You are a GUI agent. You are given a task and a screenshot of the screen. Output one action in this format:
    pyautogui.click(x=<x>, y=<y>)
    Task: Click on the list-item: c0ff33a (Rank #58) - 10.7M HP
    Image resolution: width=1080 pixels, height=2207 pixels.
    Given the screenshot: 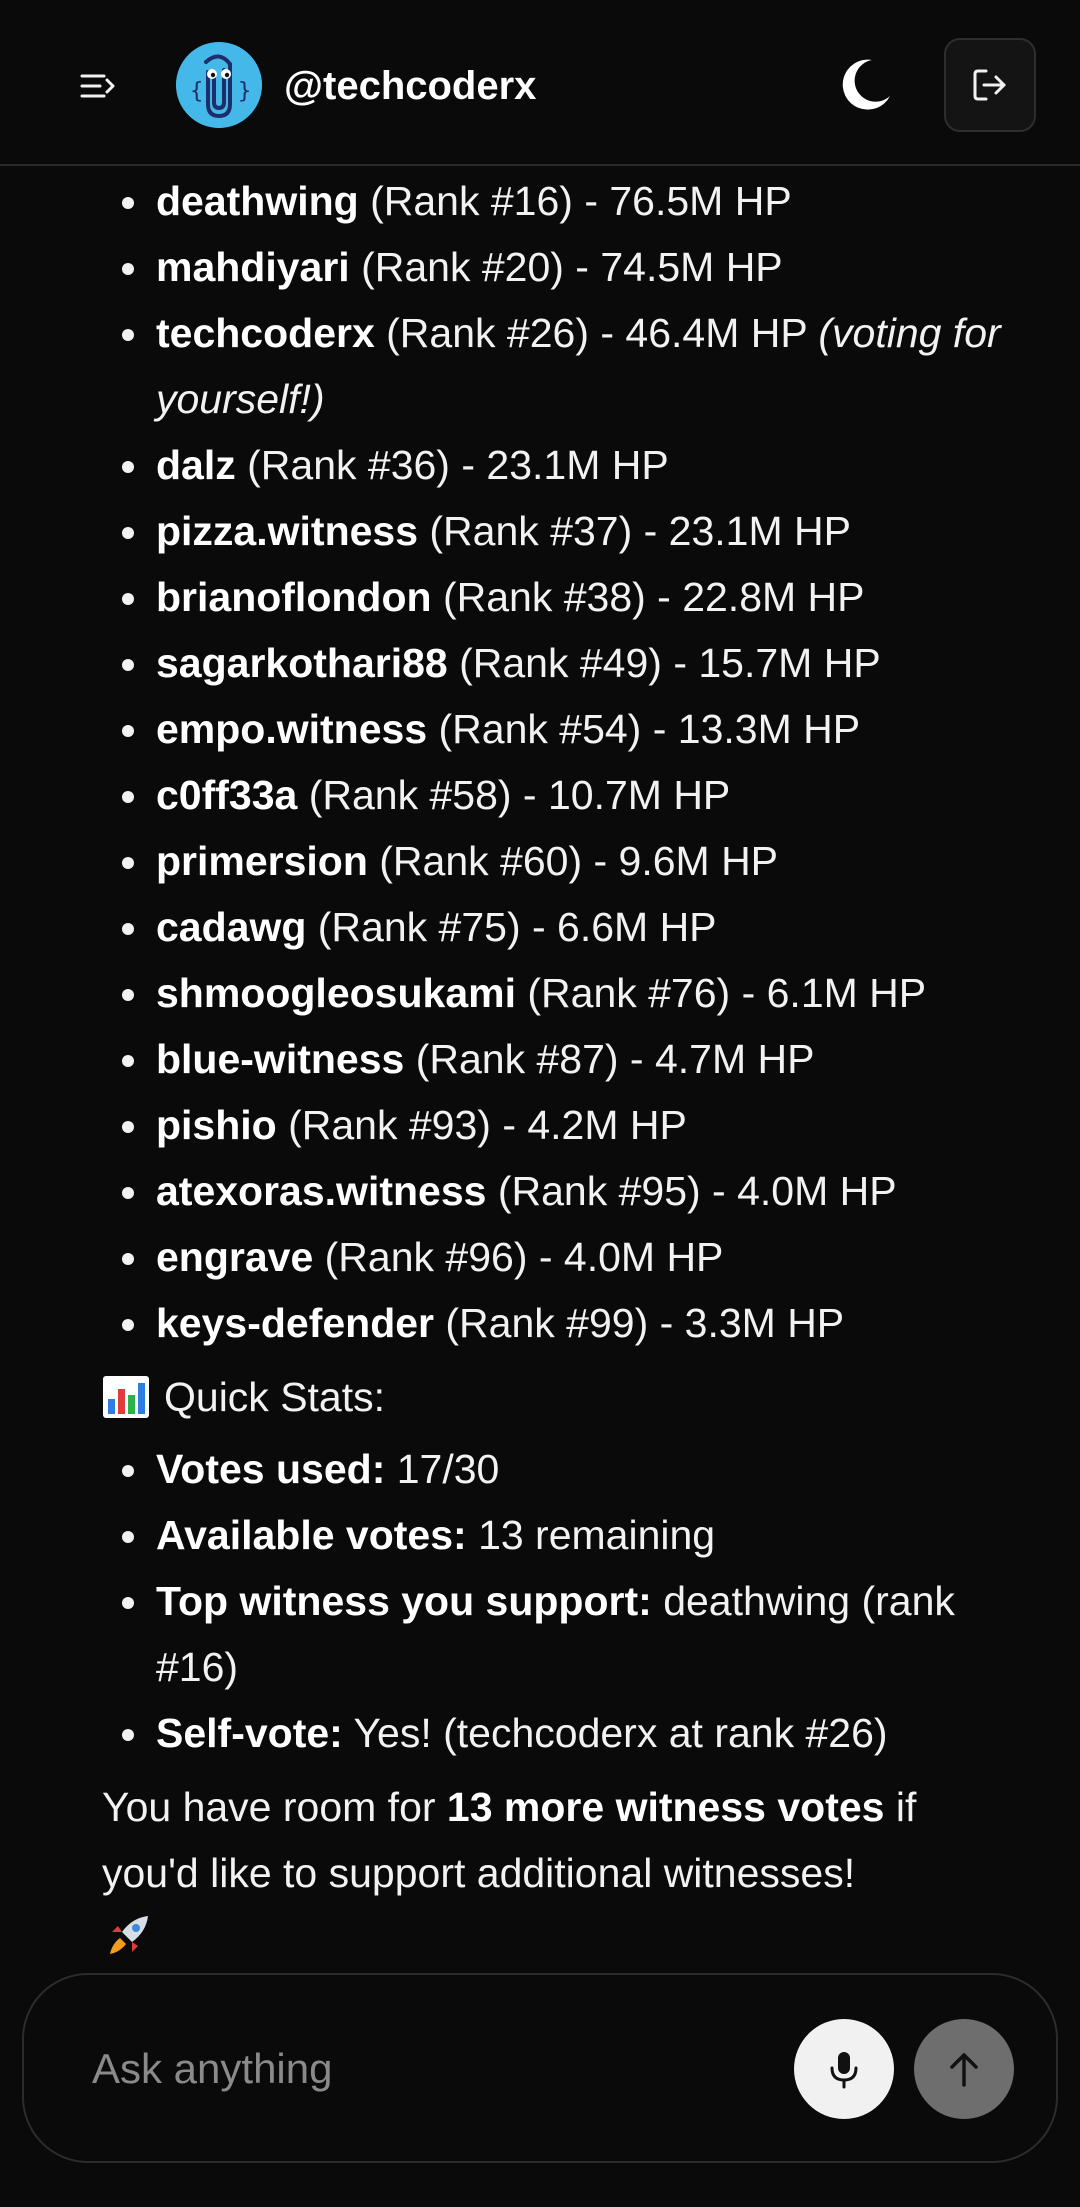 What is the action you would take?
    pyautogui.click(x=562, y=795)
    